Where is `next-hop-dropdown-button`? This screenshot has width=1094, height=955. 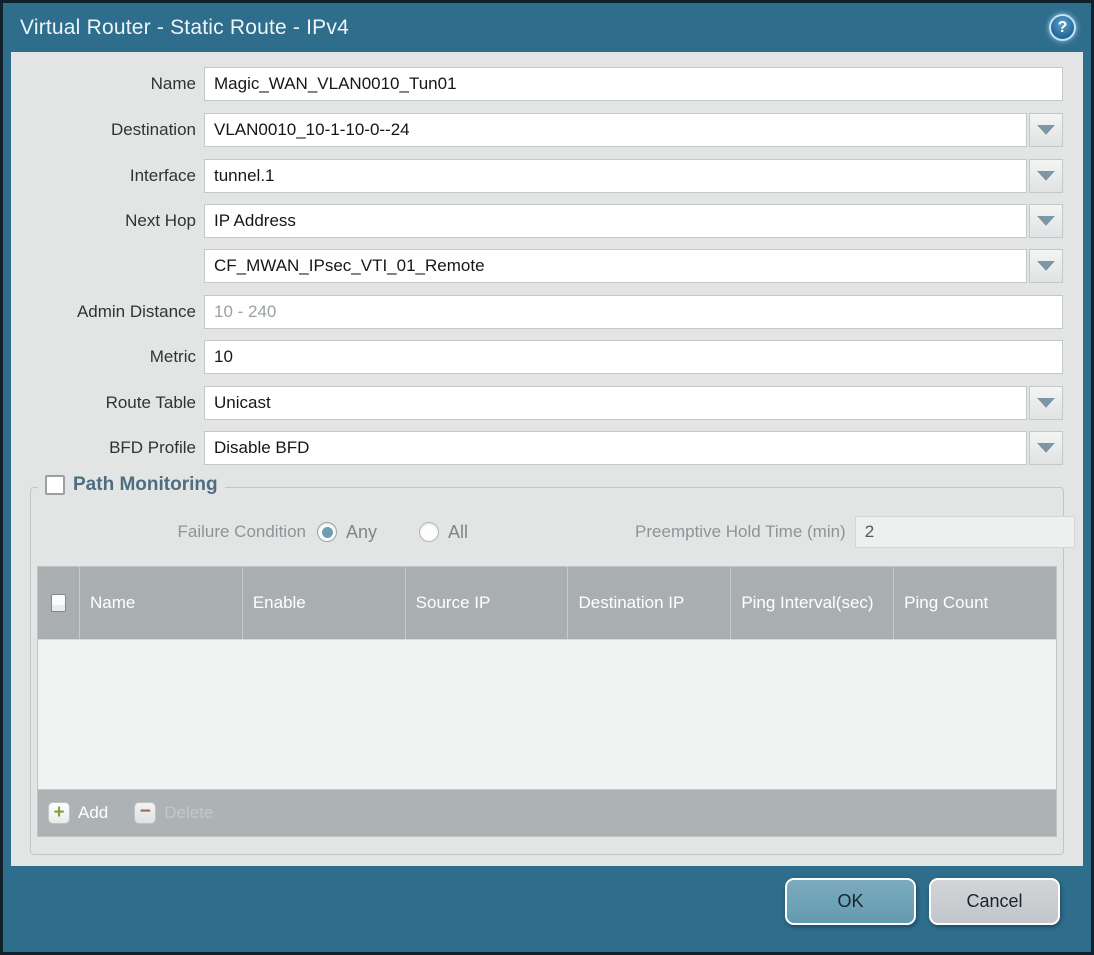 next-hop-dropdown-button is located at coordinates (1046, 221).